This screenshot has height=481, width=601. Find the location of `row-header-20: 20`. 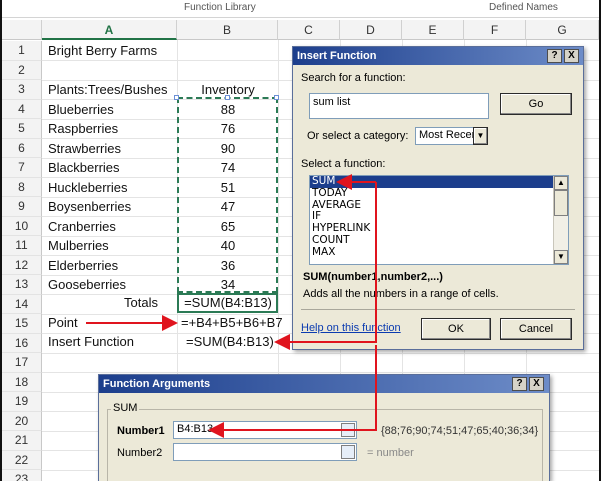

row-header-20: 20 is located at coordinates (22, 421).